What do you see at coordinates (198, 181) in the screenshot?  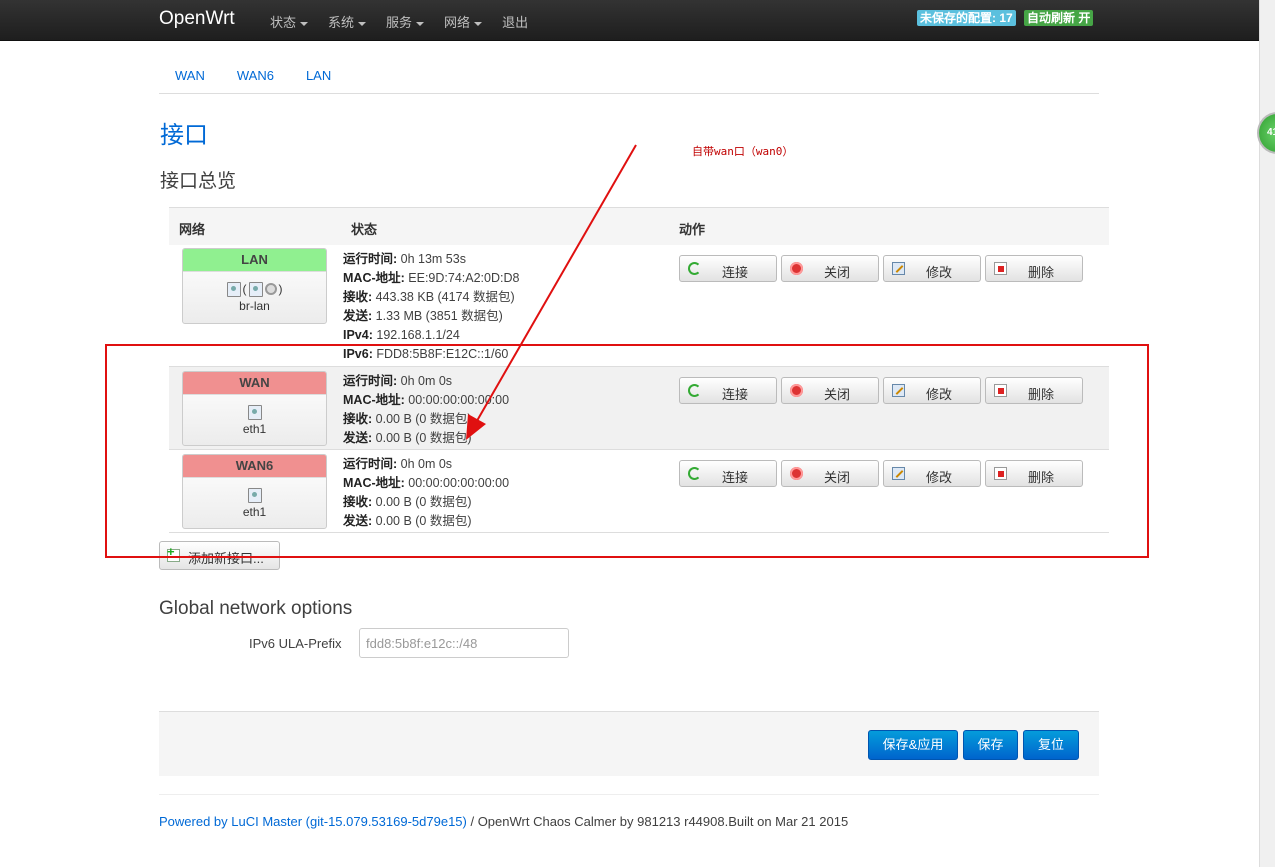 I see `section-title: 接口总览` at bounding box center [198, 181].